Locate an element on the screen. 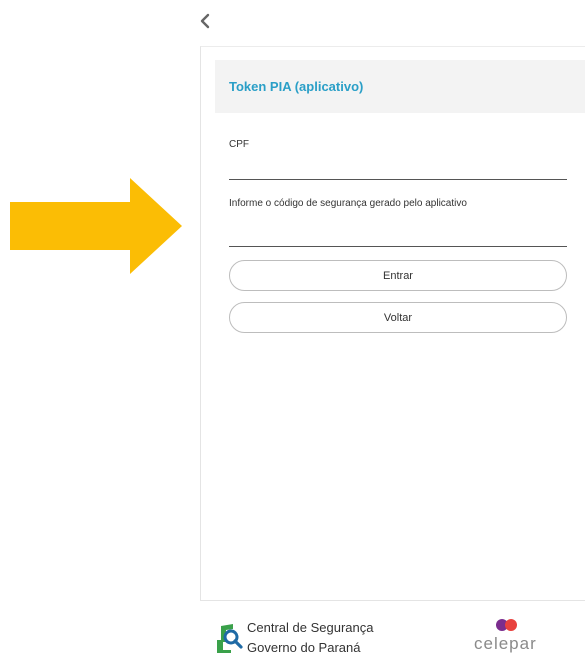 This screenshot has width=585, height=653. panel-header: Token PIA (aplicativo) is located at coordinates (400, 86).